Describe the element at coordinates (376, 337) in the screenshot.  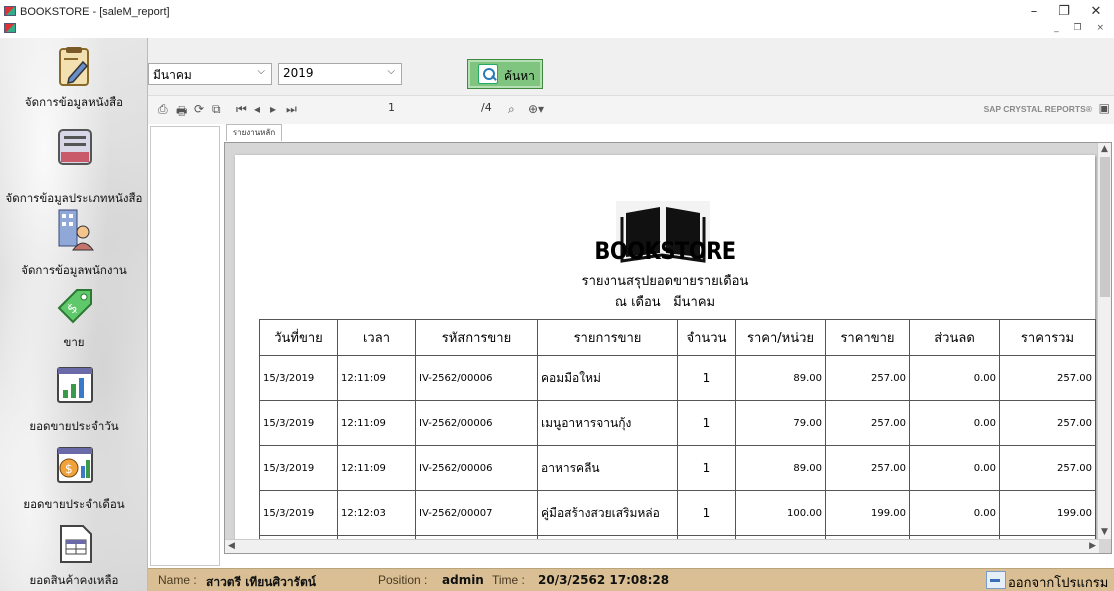
I see `col-header-time: เวลา` at that location.